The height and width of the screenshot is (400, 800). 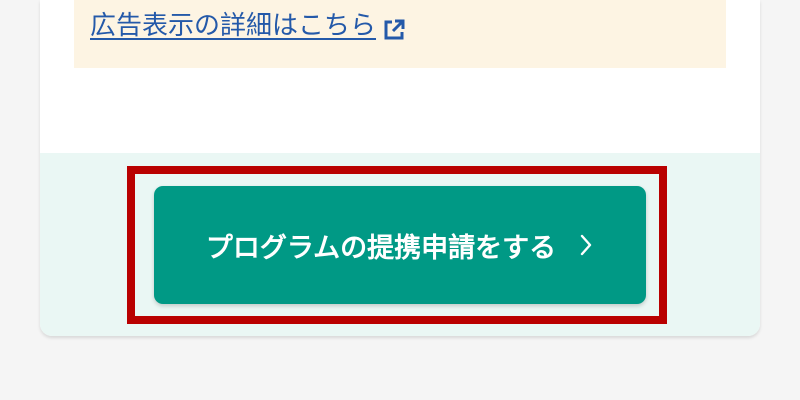 I want to click on ad-details-link-label: 広告表示の詳細はこちら, so click(x=233, y=26).